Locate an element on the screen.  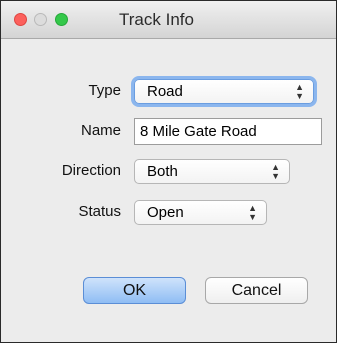
type-label: Type is located at coordinates (104, 90).